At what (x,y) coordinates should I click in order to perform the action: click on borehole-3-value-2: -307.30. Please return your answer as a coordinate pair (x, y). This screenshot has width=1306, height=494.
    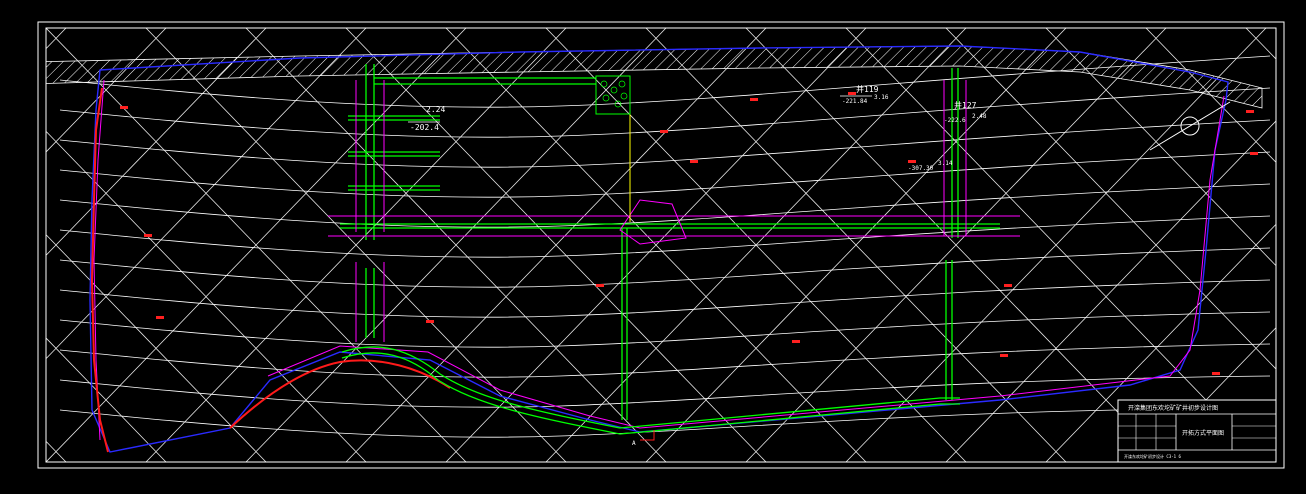
    Looking at the image, I should click on (921, 168).